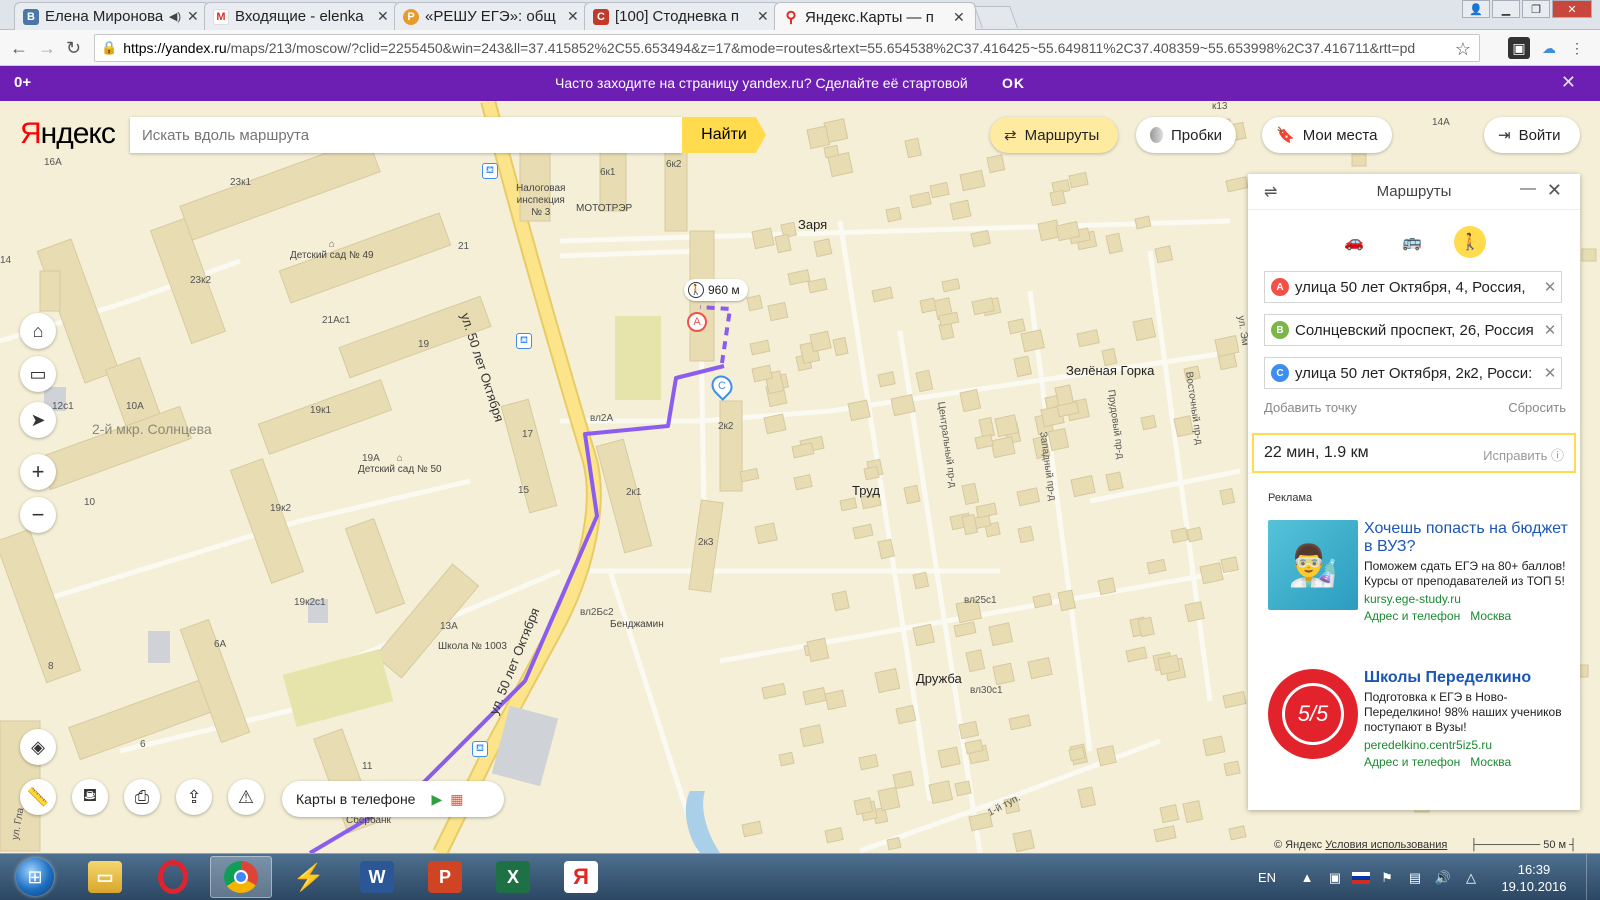 The height and width of the screenshot is (900, 1600). What do you see at coordinates (400, 464) in the screenshot?
I see `kindergarten-50-label: ⌂ Детский сад № 50` at bounding box center [400, 464].